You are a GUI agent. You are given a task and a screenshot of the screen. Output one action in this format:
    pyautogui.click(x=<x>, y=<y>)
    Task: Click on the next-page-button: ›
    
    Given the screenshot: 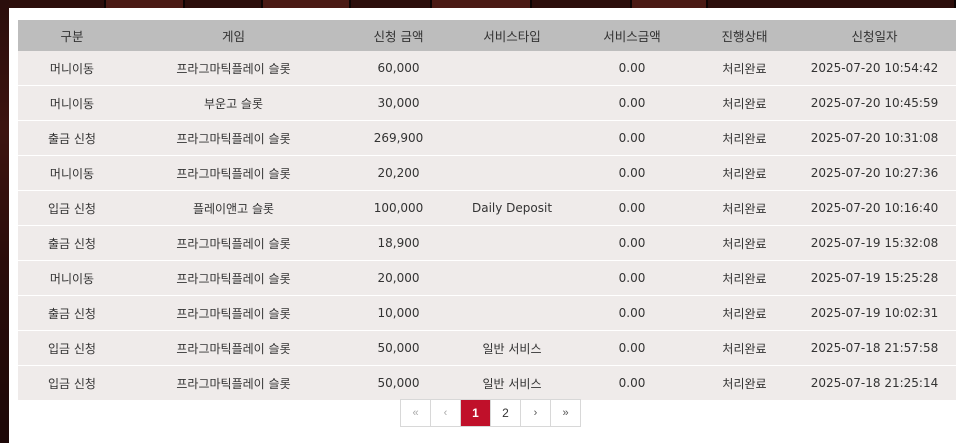 What is the action you would take?
    pyautogui.click(x=535, y=413)
    